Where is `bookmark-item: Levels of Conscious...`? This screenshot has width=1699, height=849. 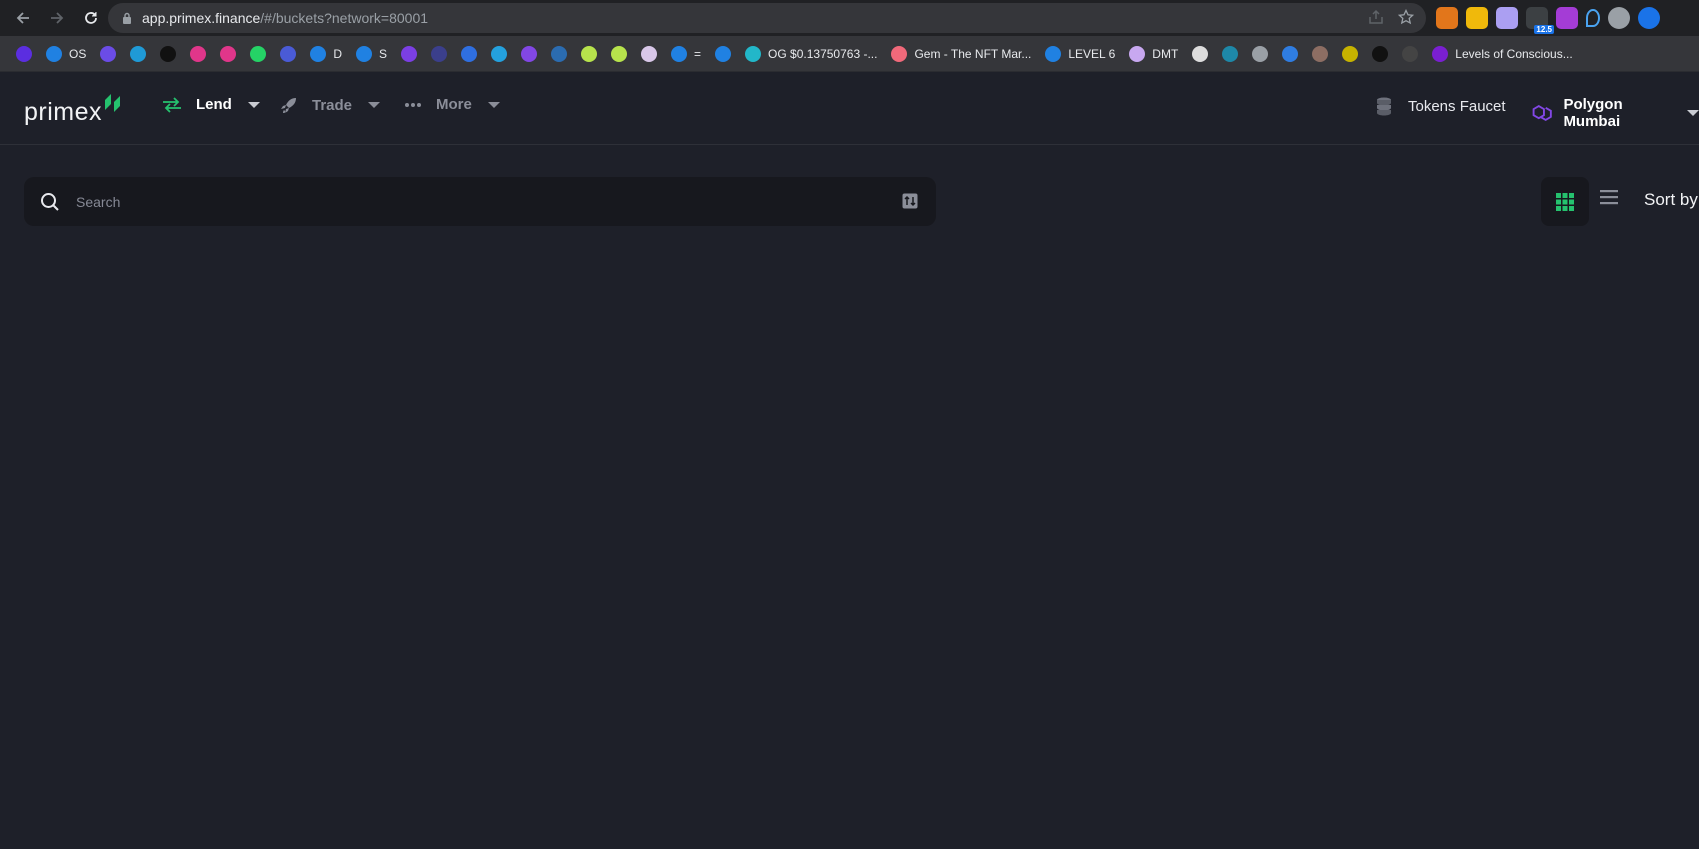
bookmark-item: Levels of Conscious... is located at coordinates (1502, 54).